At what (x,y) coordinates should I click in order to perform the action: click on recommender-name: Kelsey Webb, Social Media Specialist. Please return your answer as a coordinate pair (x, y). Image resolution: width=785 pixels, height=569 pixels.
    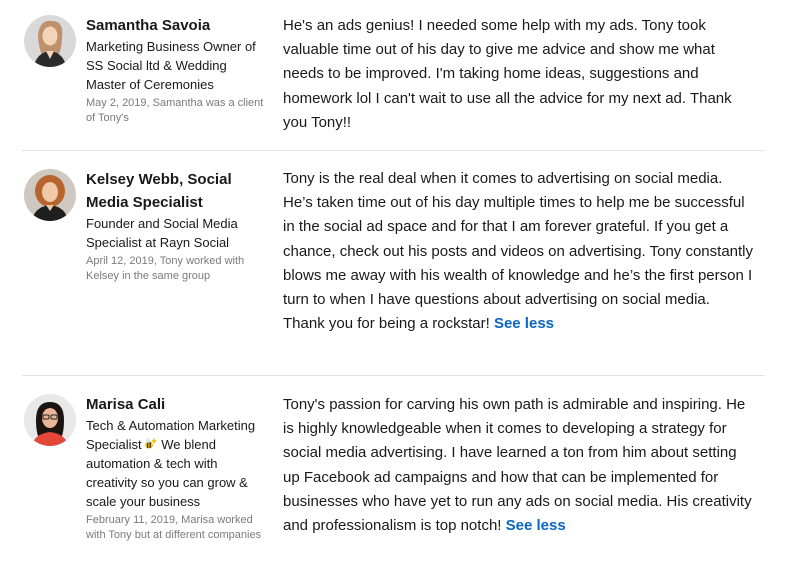
    Looking at the image, I should click on (177, 191).